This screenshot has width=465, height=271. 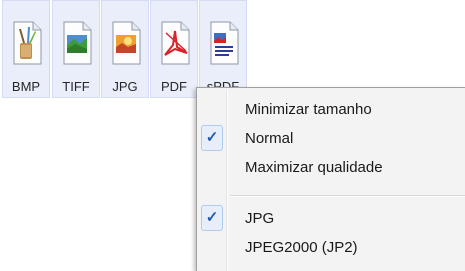 I want to click on menu-item-jpg: ✓ JPG, so click(x=331, y=218).